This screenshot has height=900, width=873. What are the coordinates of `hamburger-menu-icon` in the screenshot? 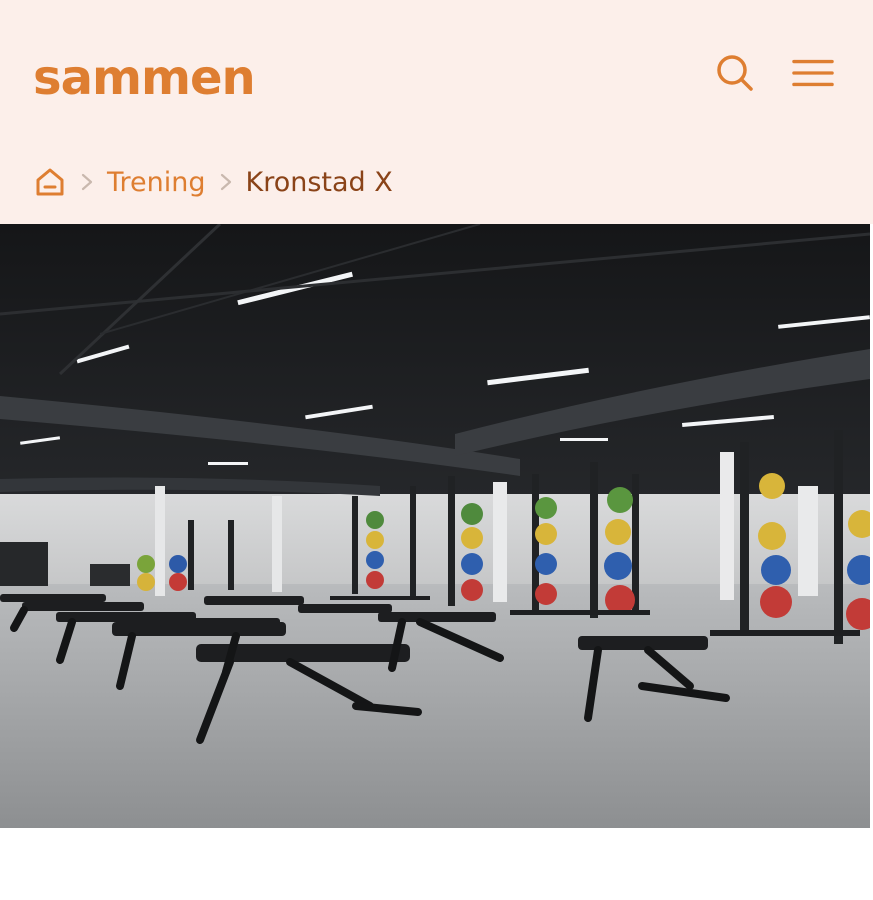 It's located at (813, 73).